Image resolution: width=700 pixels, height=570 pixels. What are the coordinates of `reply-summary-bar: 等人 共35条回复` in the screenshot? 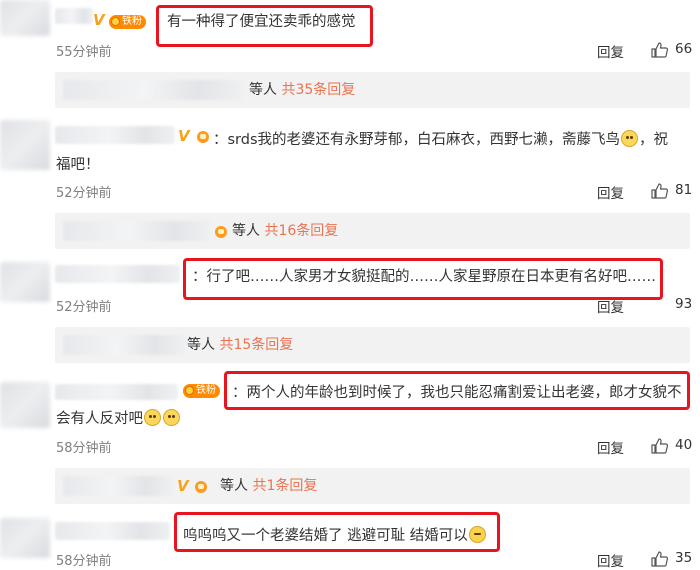 It's located at (372, 90).